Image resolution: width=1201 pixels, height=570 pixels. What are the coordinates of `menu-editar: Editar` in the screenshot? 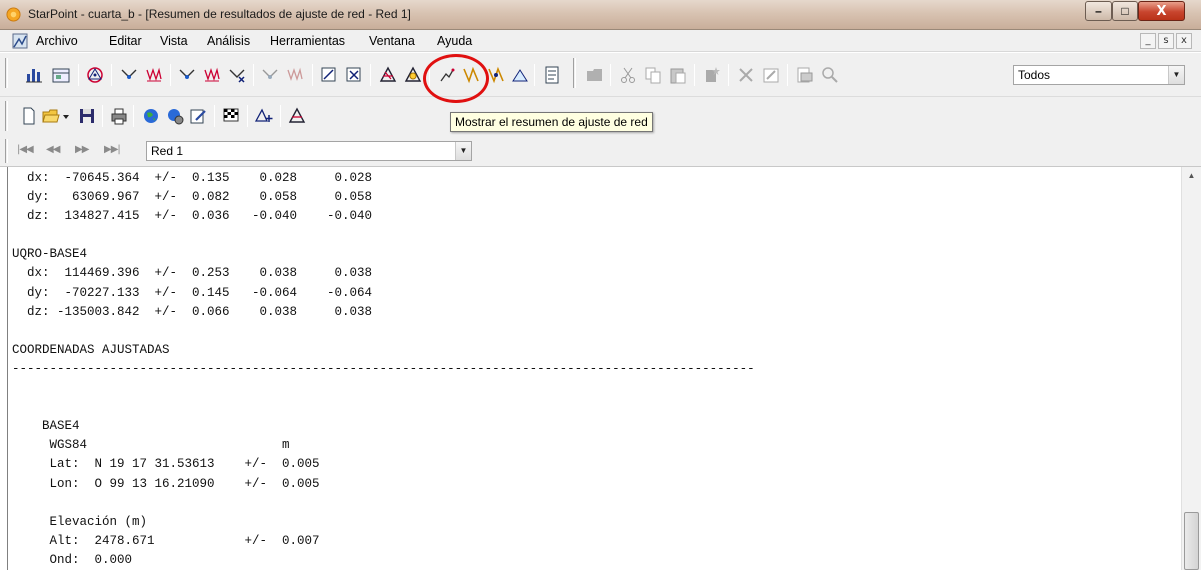 It's located at (125, 41).